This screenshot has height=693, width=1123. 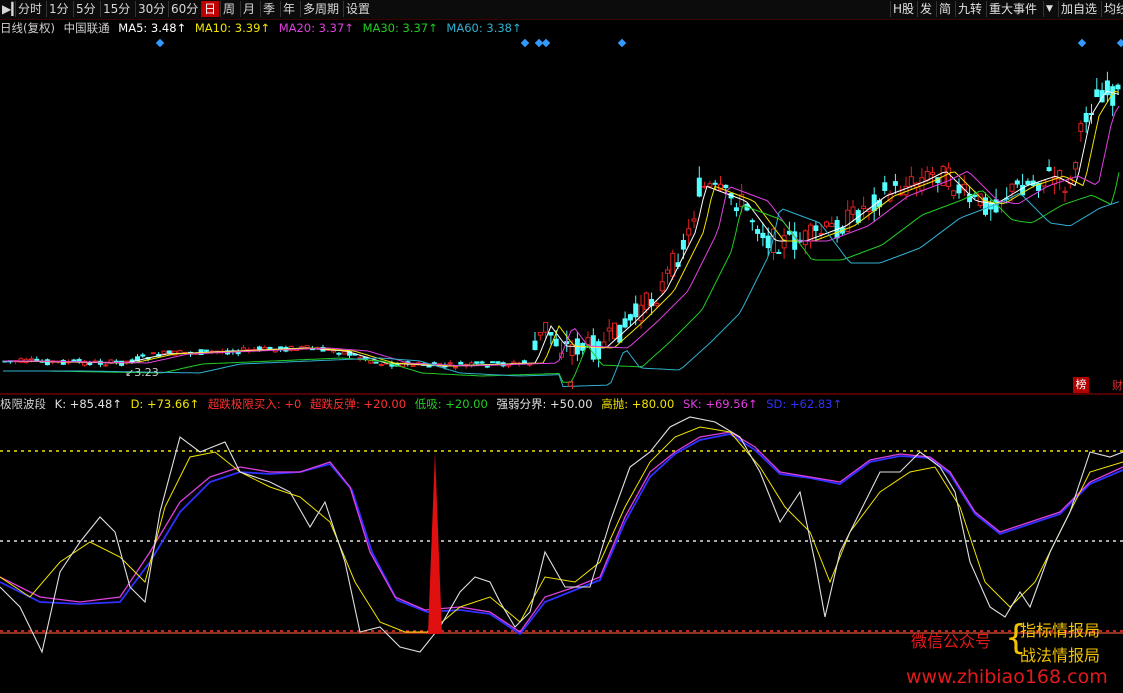 I want to click on indicator-title: 极限波段, so click(x=23, y=404).